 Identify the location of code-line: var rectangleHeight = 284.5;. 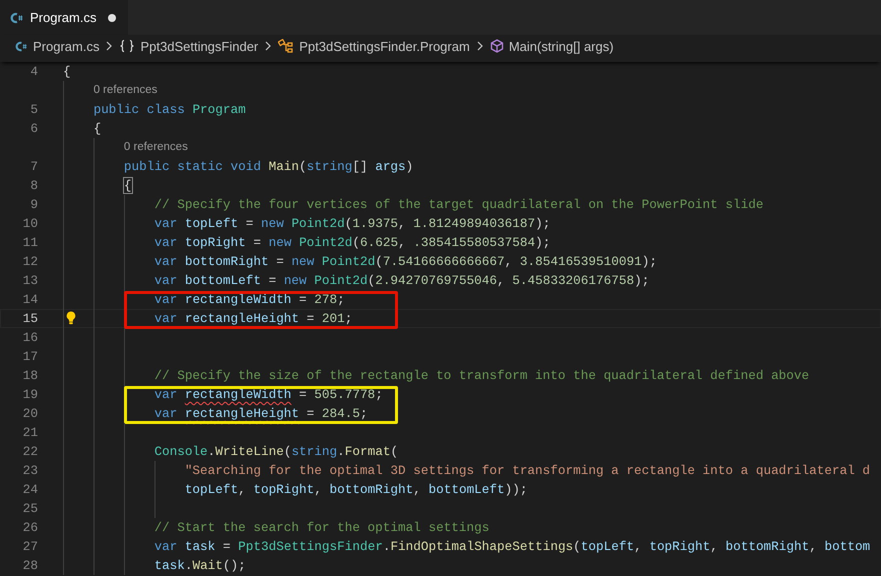
(261, 414).